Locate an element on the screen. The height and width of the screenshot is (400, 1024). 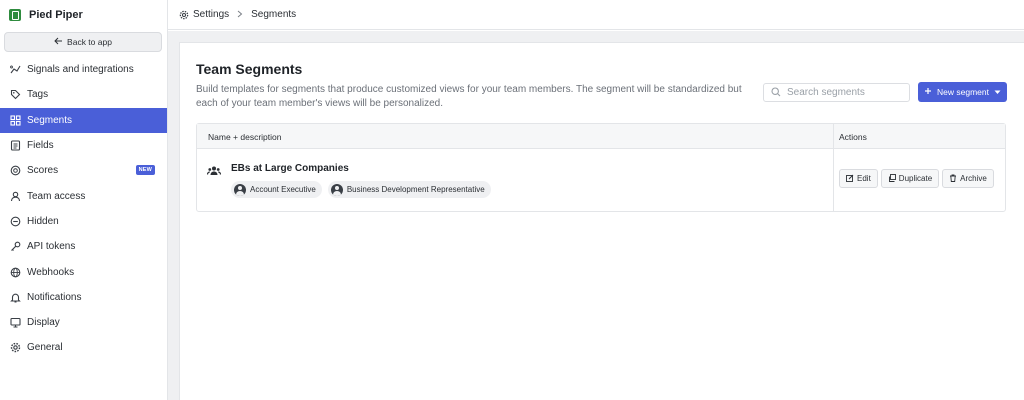
sidebar-item-segments: Segments is located at coordinates (83, 120).